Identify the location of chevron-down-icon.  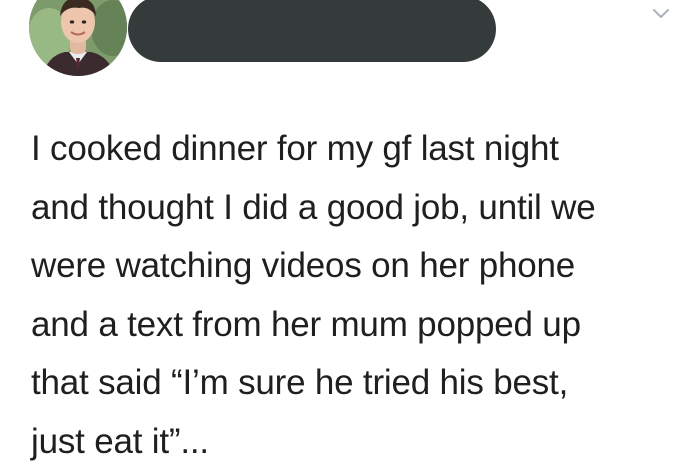
(661, 14).